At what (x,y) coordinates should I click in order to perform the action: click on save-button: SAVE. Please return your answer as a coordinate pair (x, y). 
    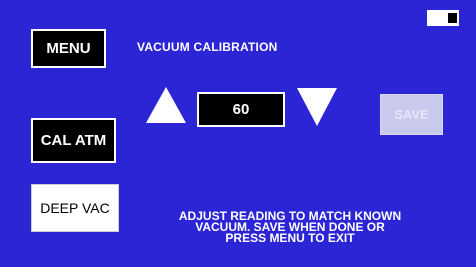
    Looking at the image, I should click on (411, 114).